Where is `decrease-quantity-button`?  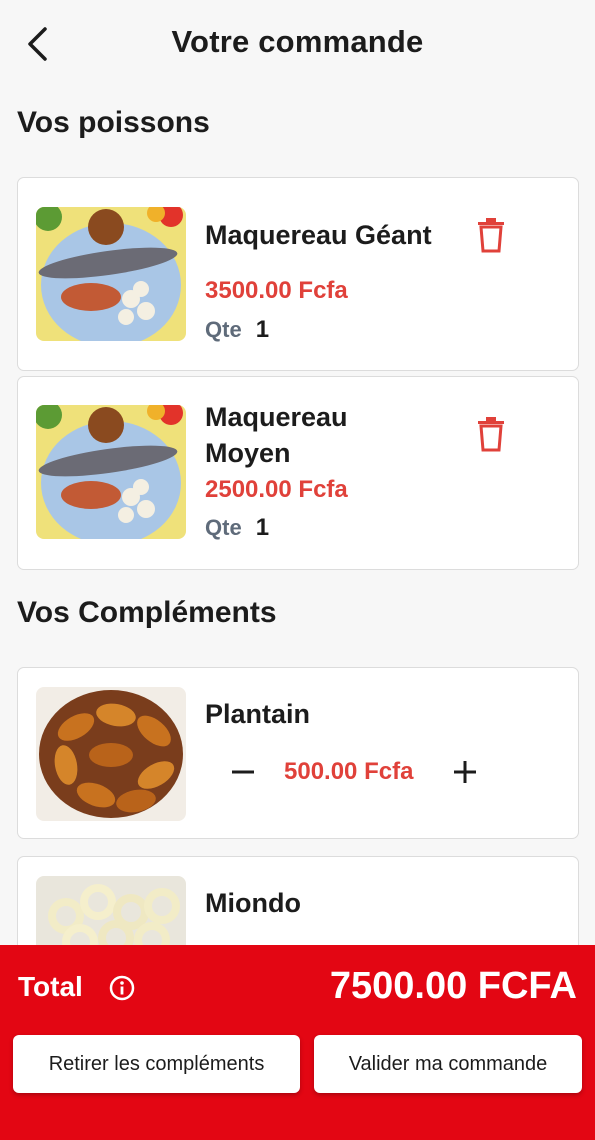 decrease-quantity-button is located at coordinates (243, 772).